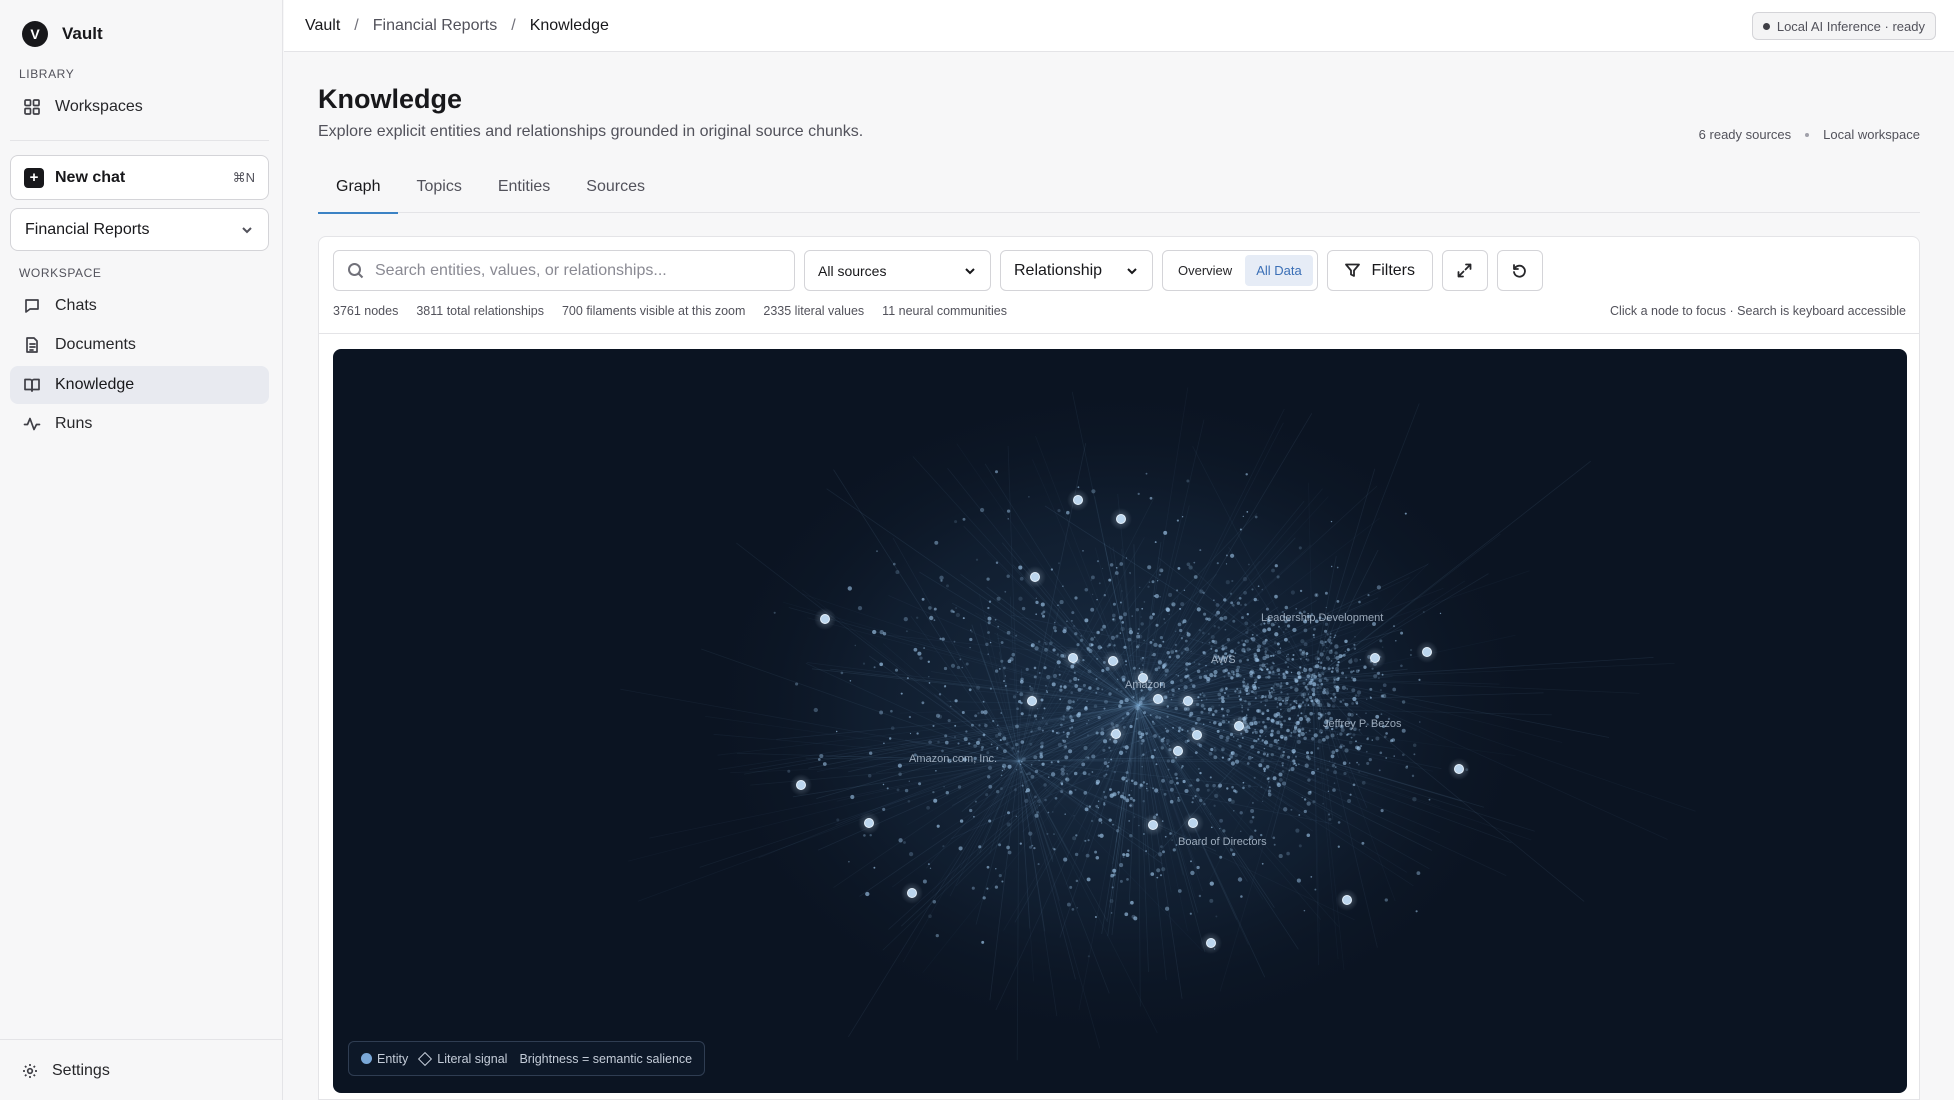 The width and height of the screenshot is (1954, 1100). Describe the element at coordinates (139, 229) in the screenshot. I see `workspace-select: Financial Reports` at that location.